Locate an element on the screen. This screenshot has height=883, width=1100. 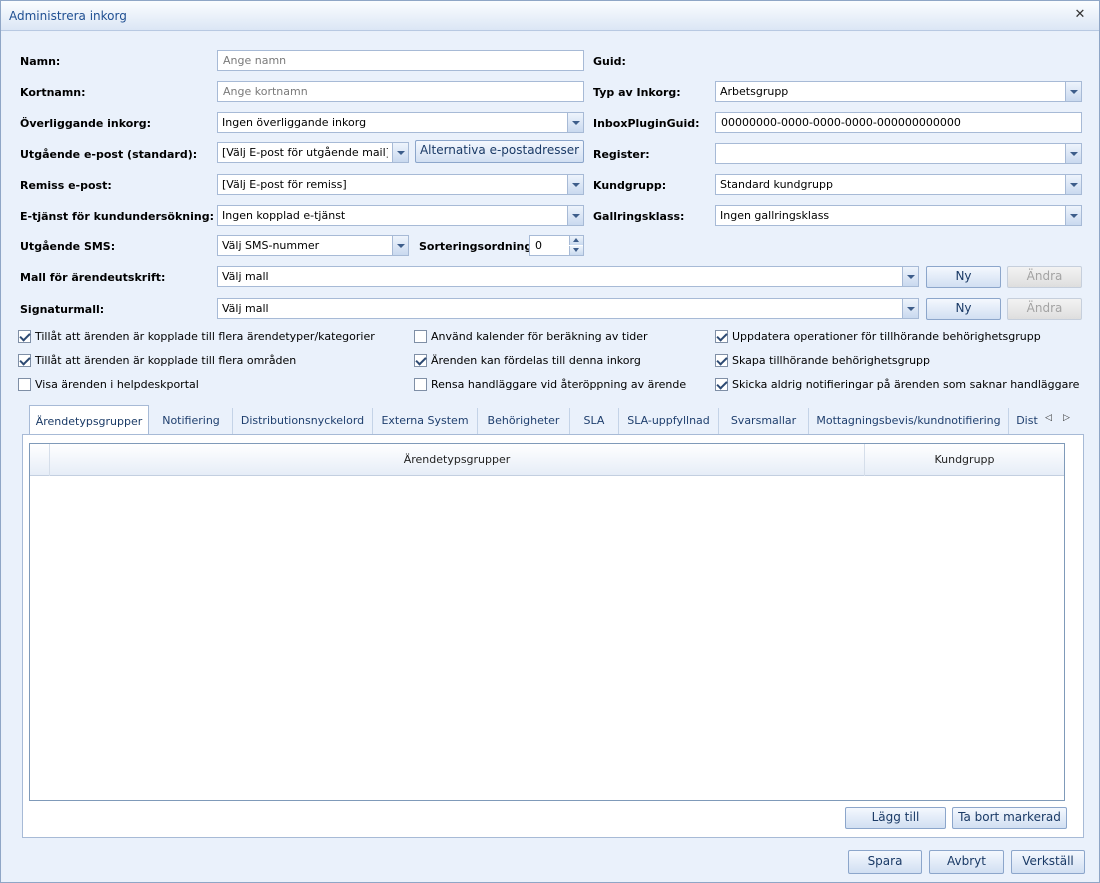
kortnamn-input: Ange kortnamn is located at coordinates (400, 91).